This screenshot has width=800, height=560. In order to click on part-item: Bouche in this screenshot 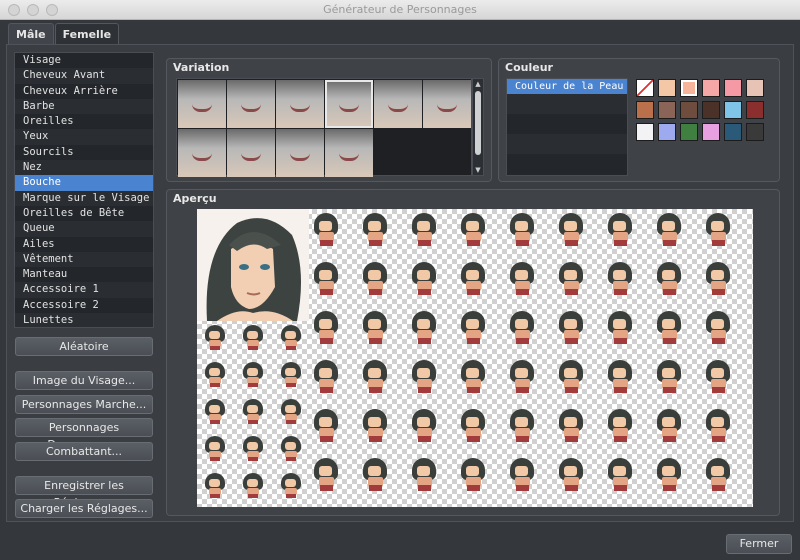, I will do `click(84, 183)`.